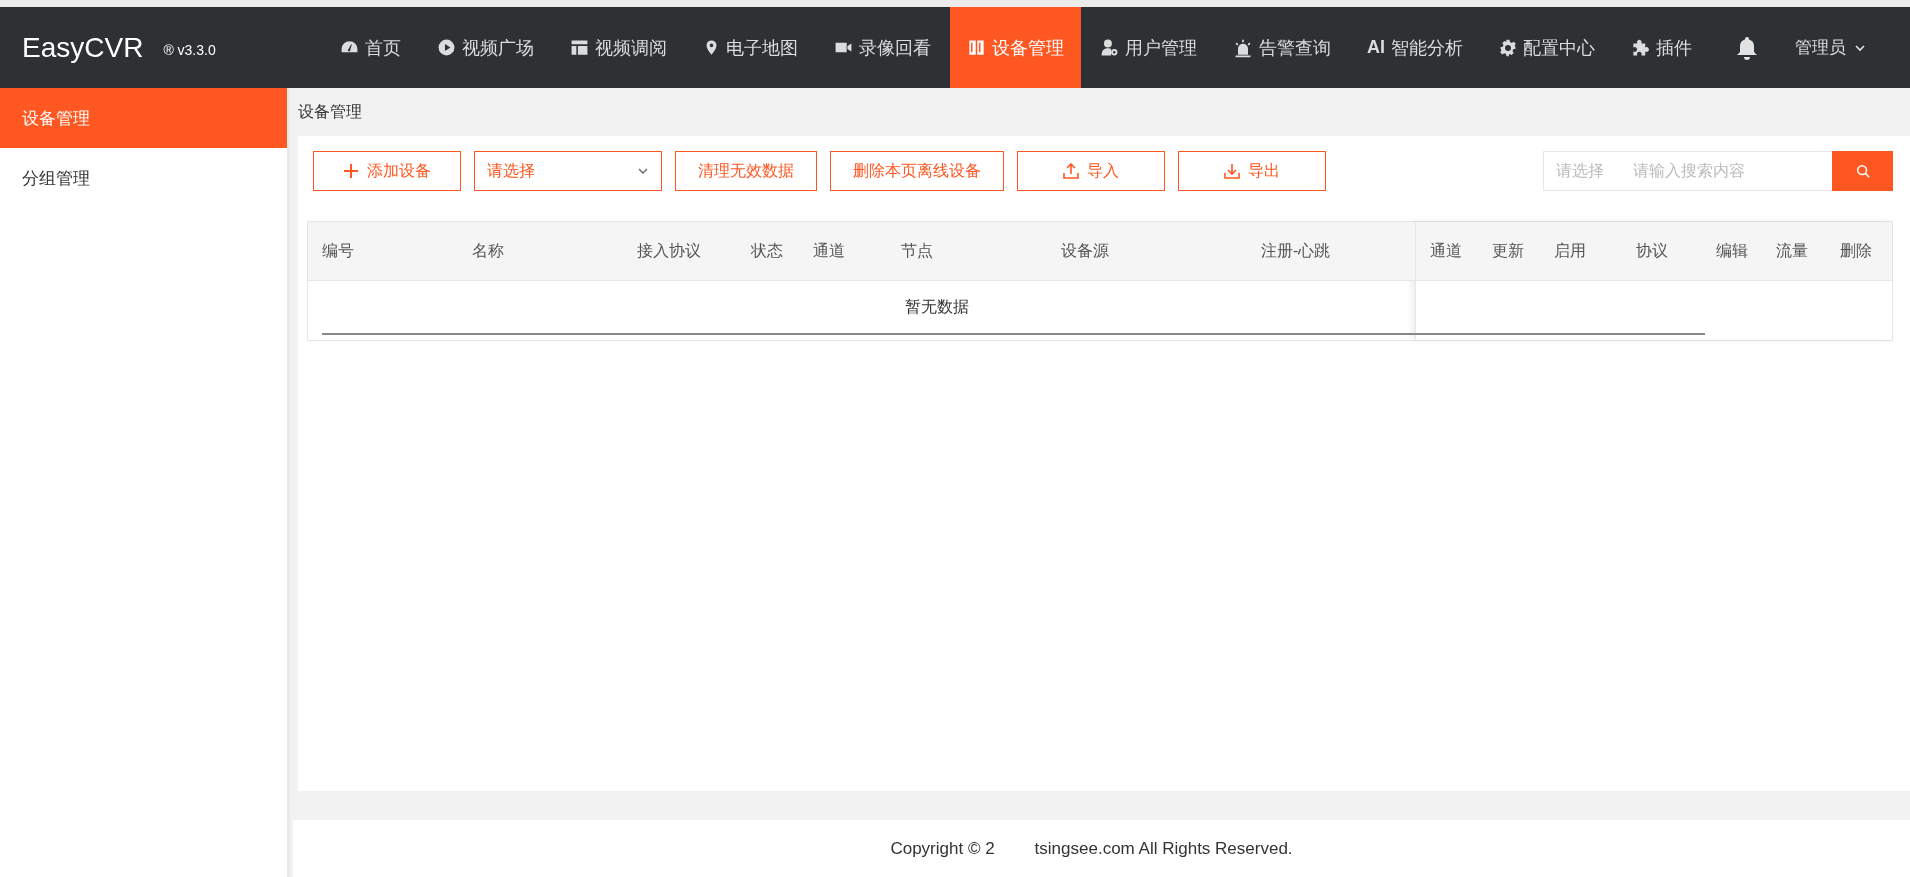 This screenshot has width=1910, height=877. I want to click on nav-tab: 视频广场, so click(485, 47).